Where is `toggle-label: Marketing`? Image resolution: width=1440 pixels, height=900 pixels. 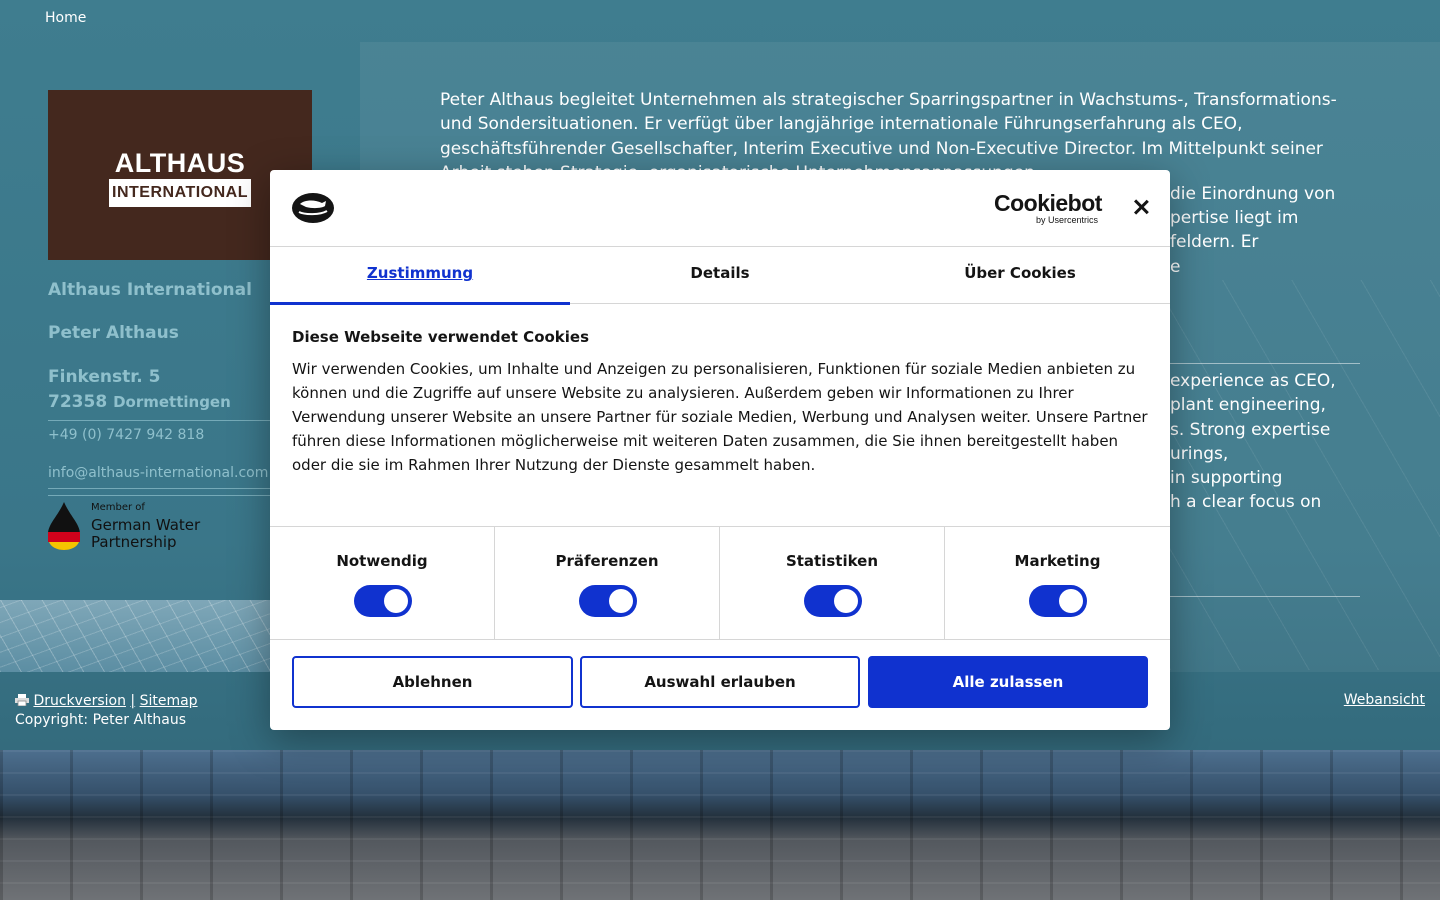 toggle-label: Marketing is located at coordinates (1057, 561).